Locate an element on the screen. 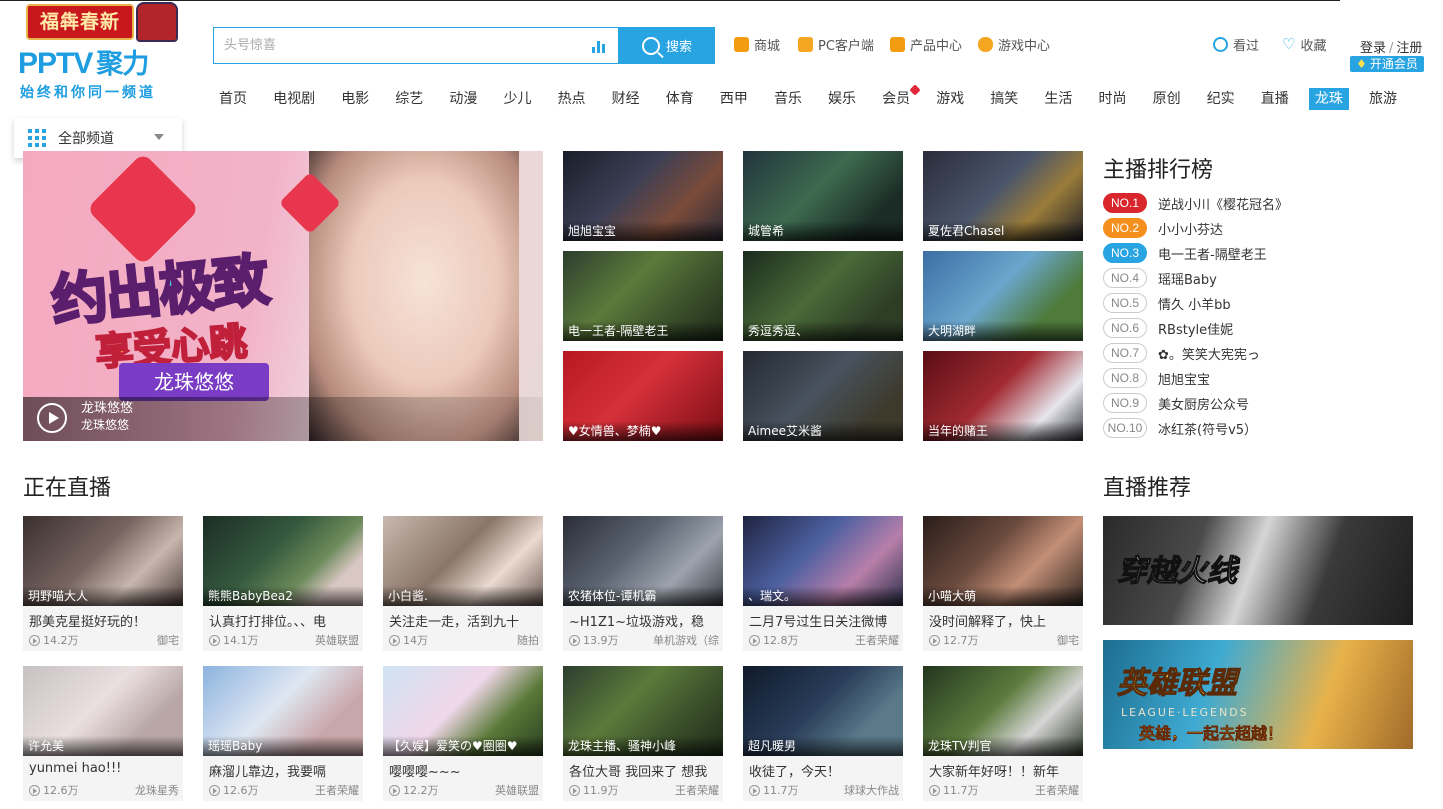 The image size is (1443, 809). live-category: 龙珠星秀 is located at coordinates (157, 790).